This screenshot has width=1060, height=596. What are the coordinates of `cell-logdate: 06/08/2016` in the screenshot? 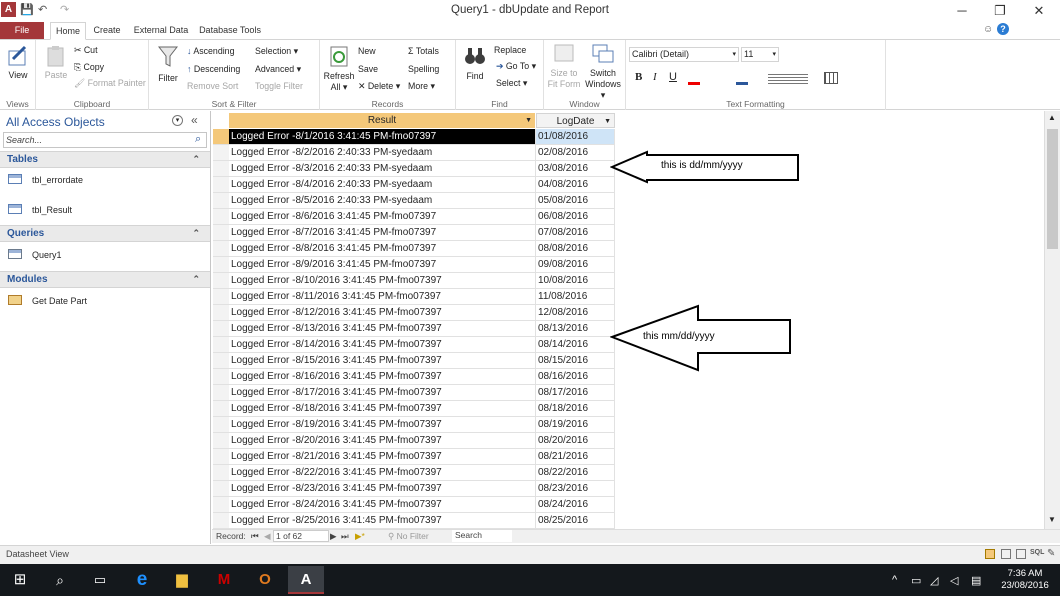 It's located at (575, 217).